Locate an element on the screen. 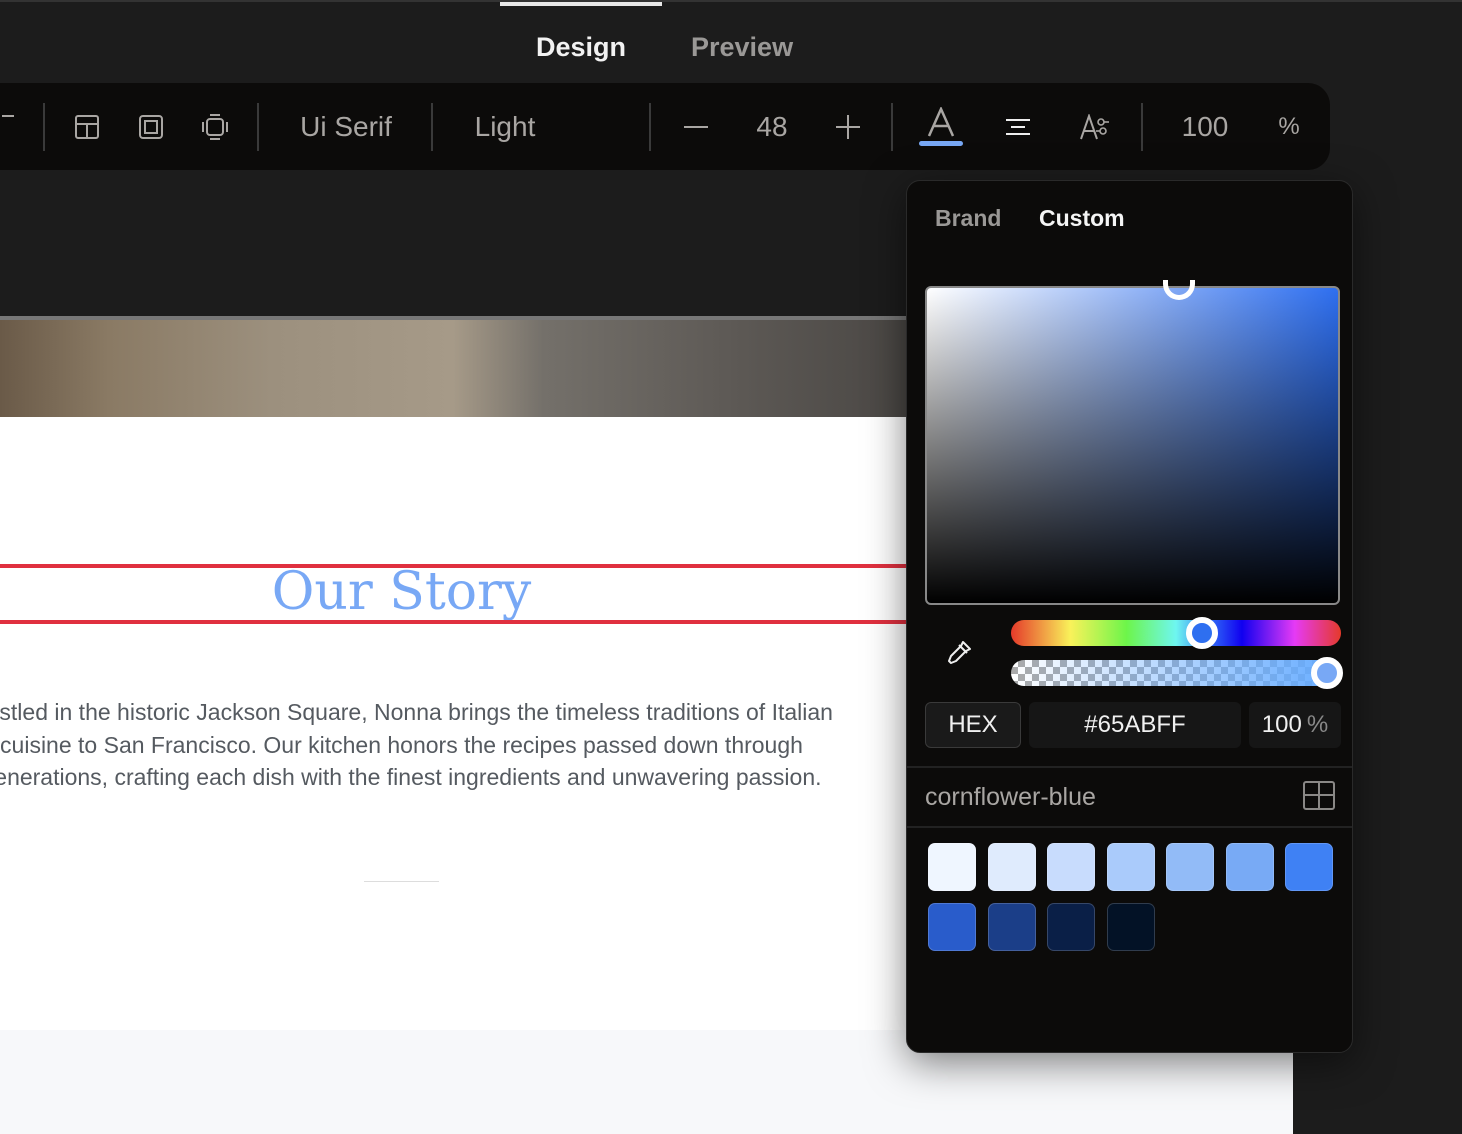 This screenshot has width=1462, height=1134. font-family-select: Ui Serif is located at coordinates (346, 126).